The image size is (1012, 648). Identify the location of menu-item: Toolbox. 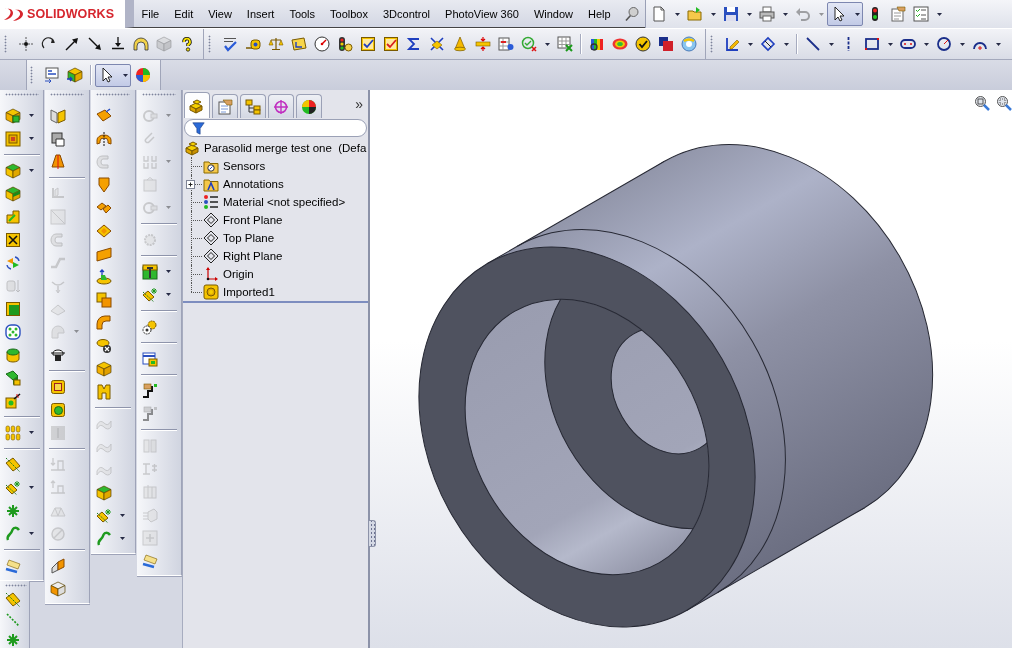
(349, 13).